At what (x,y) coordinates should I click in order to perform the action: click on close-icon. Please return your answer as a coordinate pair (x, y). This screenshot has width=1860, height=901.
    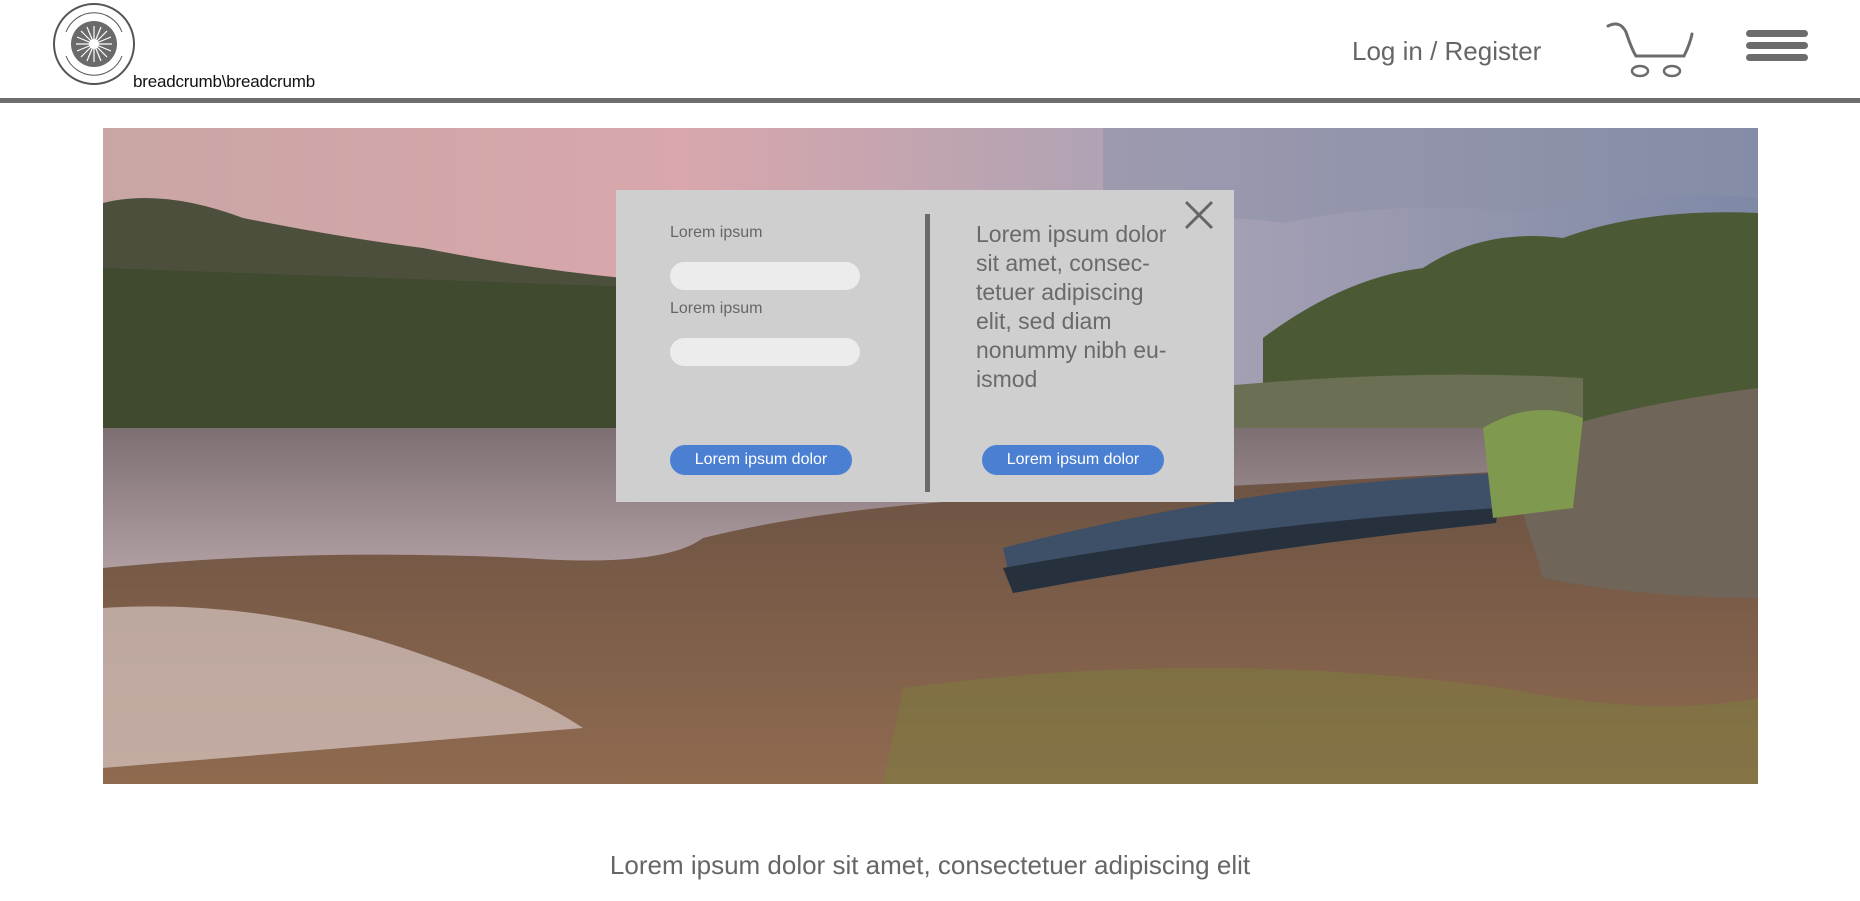
    Looking at the image, I should click on (1199, 215).